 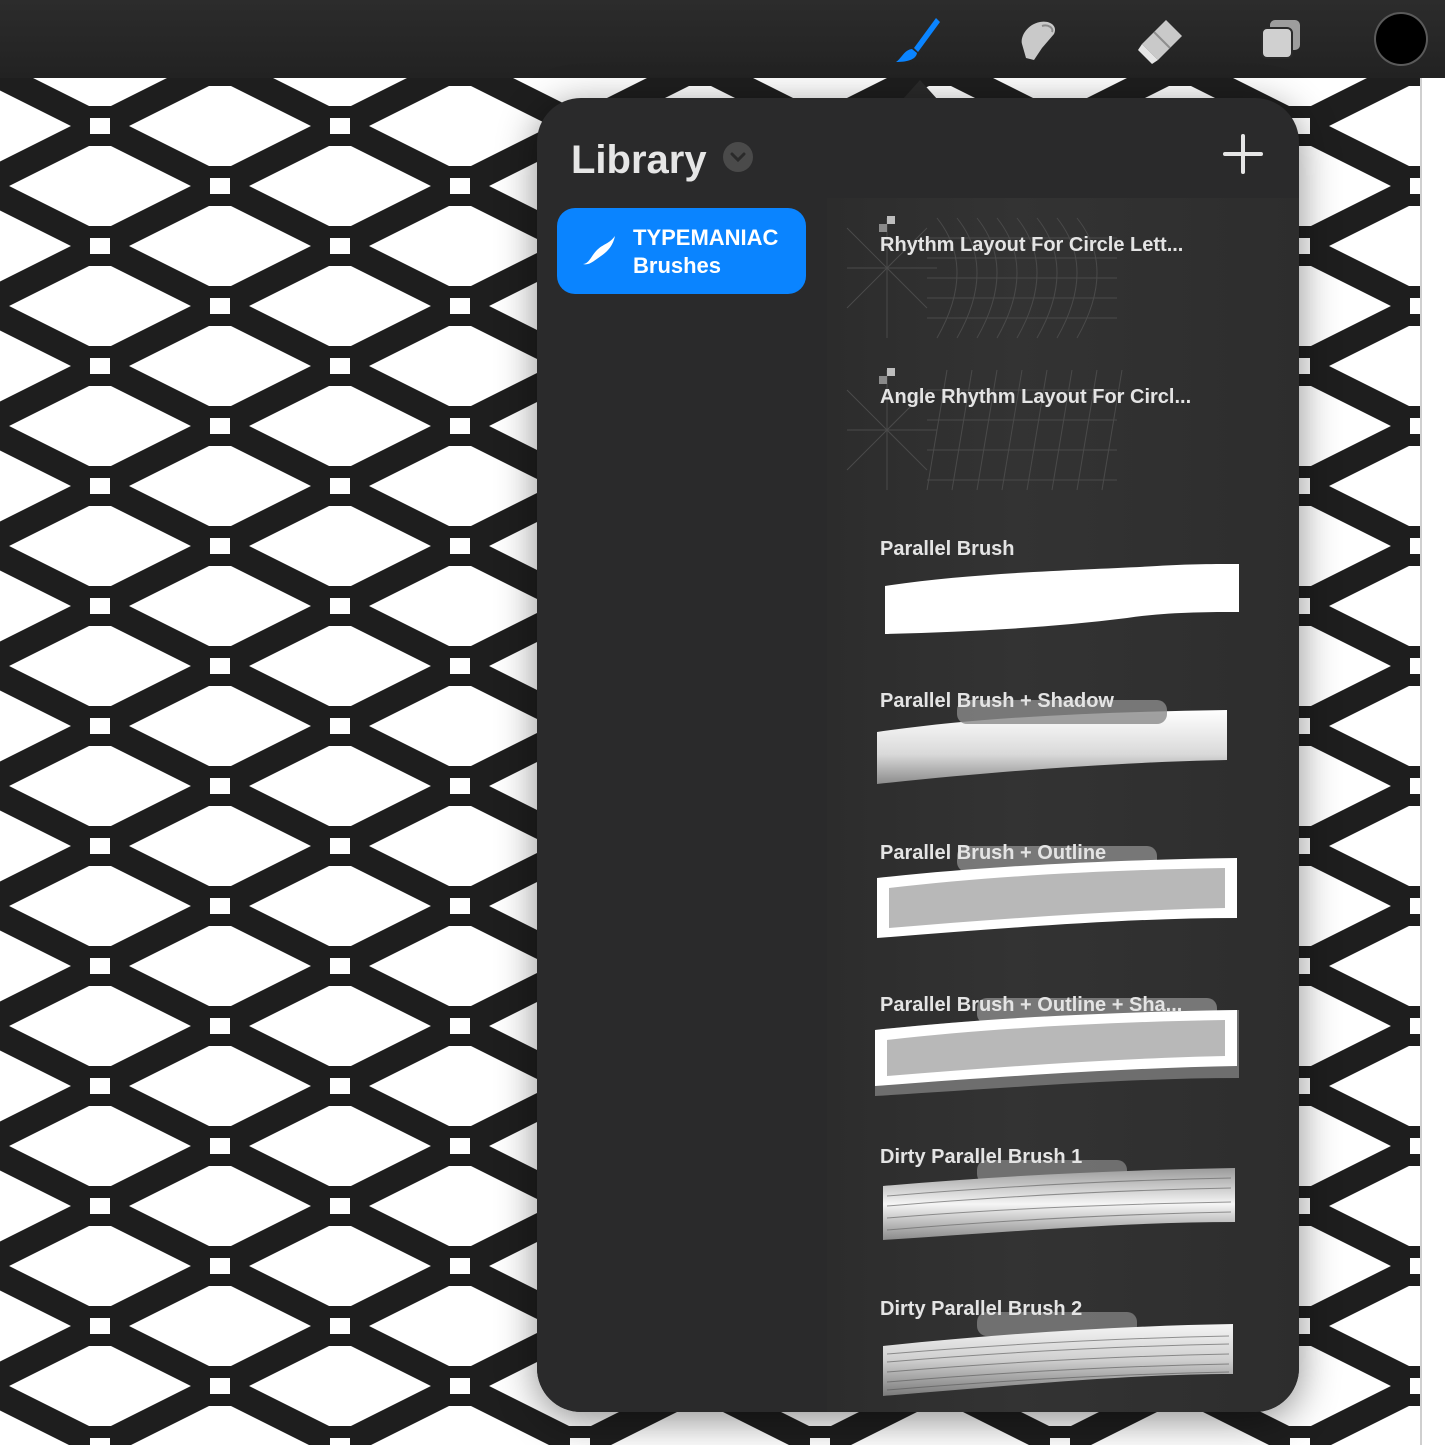 I want to click on popover-caret, so click(x=920, y=90).